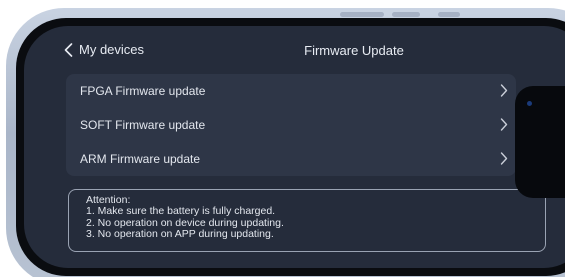 The image size is (565, 277). I want to click on back-label: My devices, so click(112, 49).